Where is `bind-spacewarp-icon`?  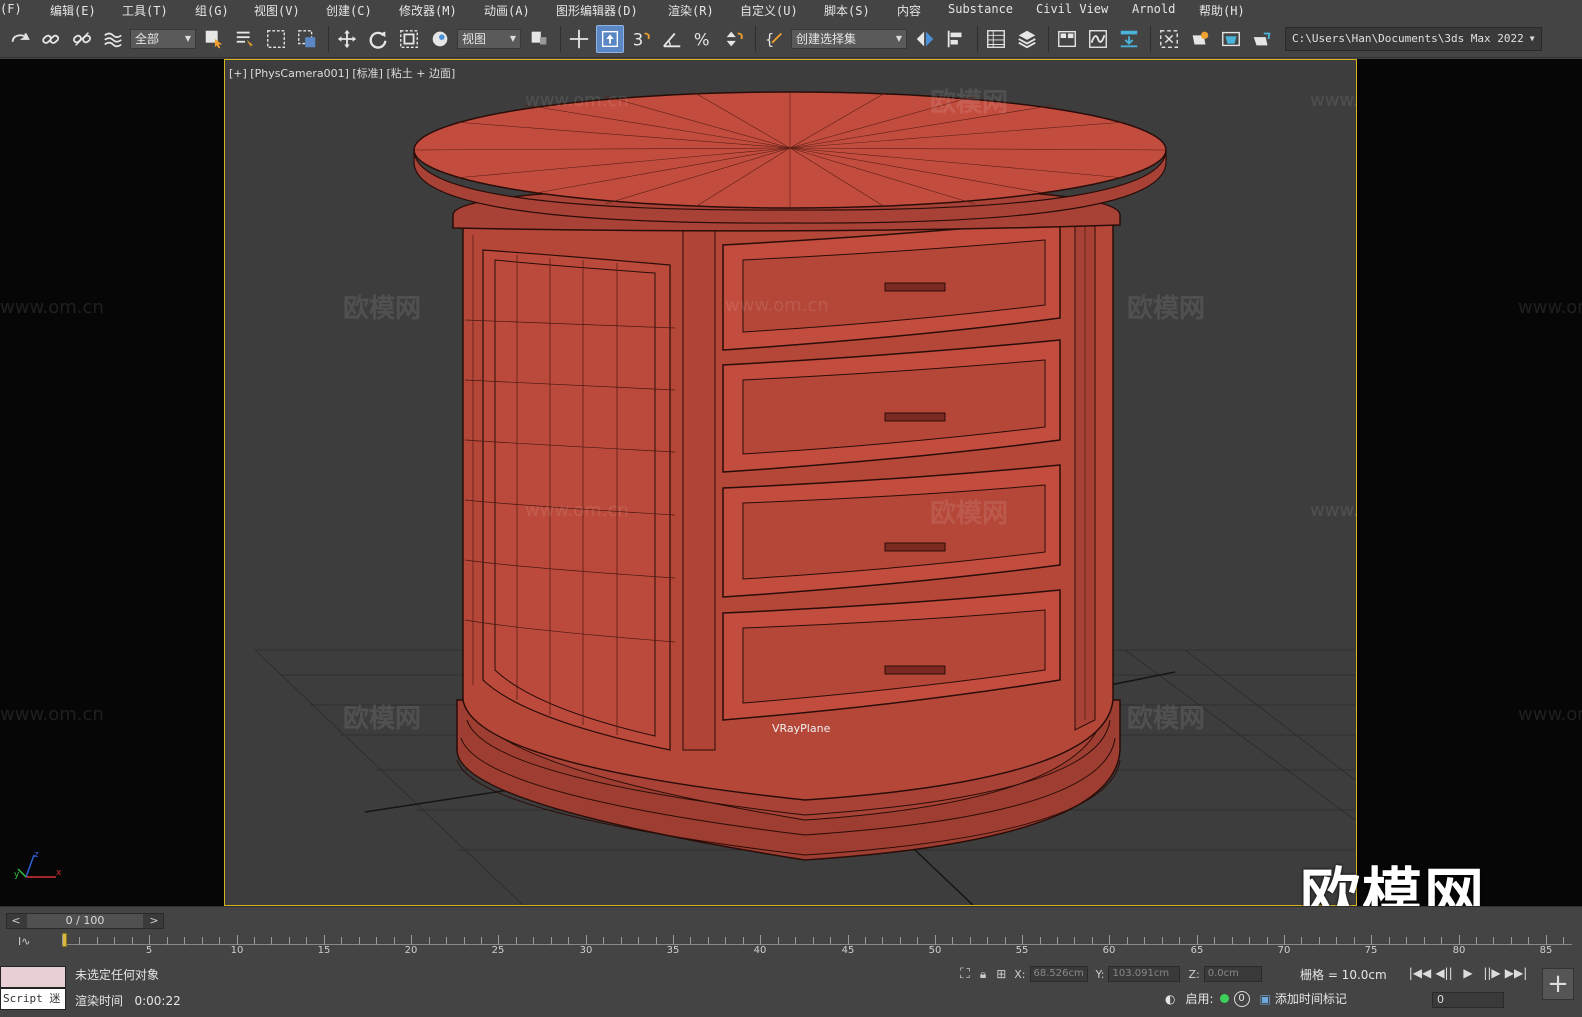 bind-spacewarp-icon is located at coordinates (113, 39).